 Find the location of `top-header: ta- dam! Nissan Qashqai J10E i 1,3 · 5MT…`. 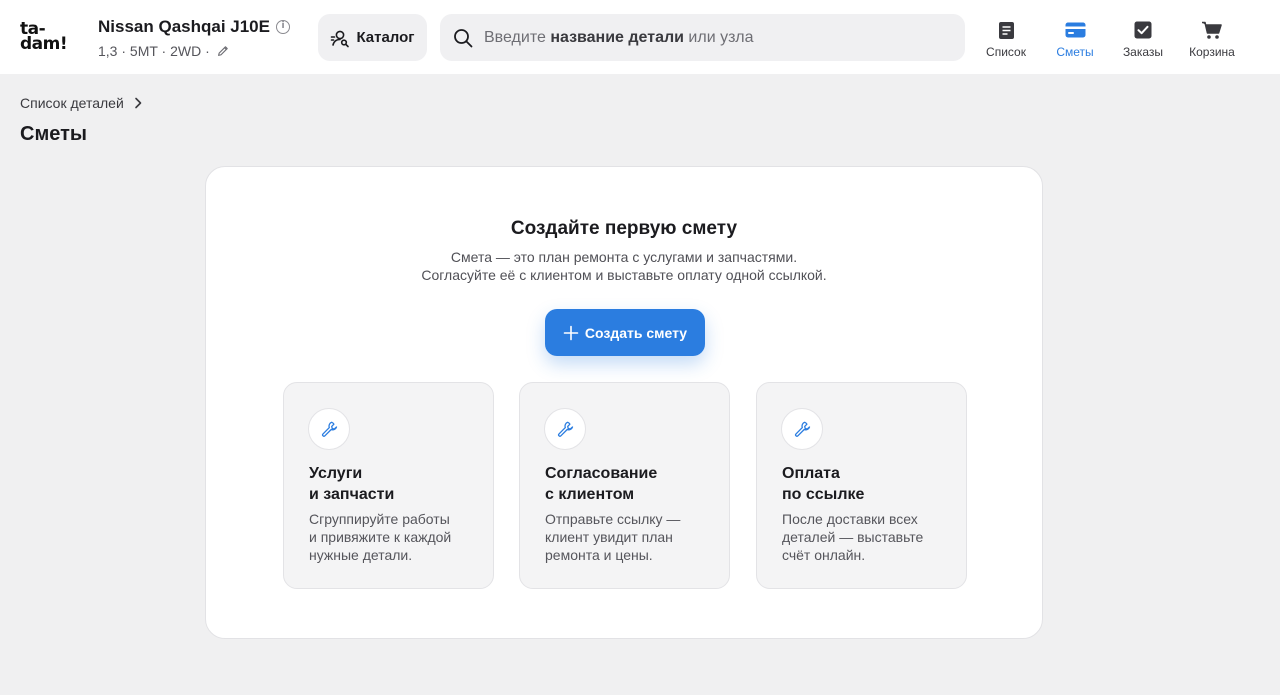

top-header: ta- dam! Nissan Qashqai J10E i 1,3 · 5MT… is located at coordinates (640, 37).